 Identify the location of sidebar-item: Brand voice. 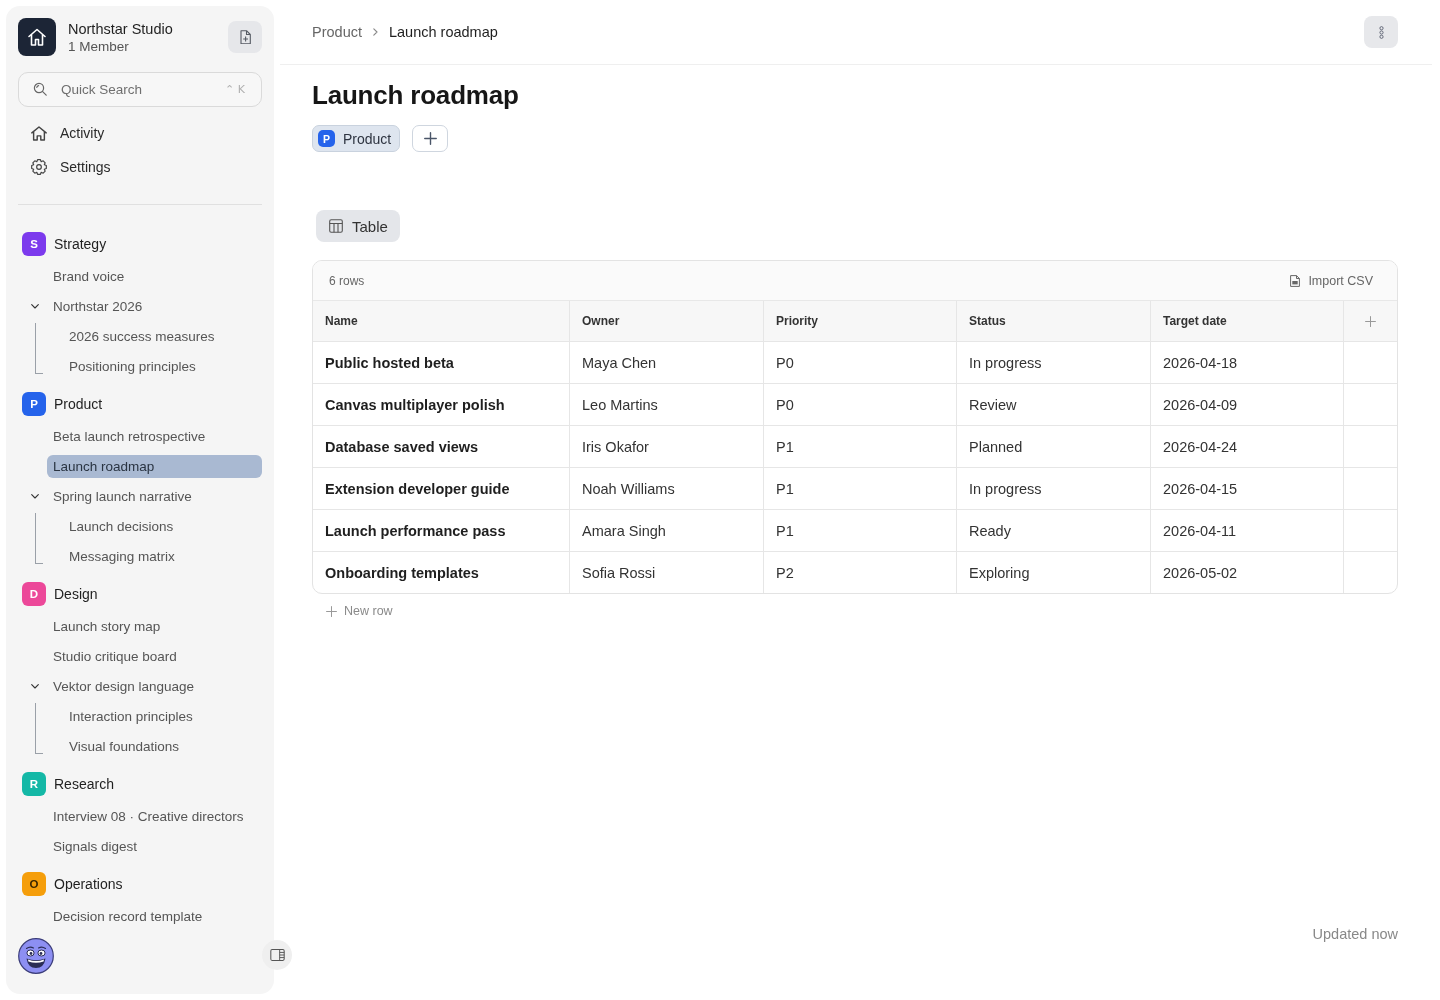
(154, 276).